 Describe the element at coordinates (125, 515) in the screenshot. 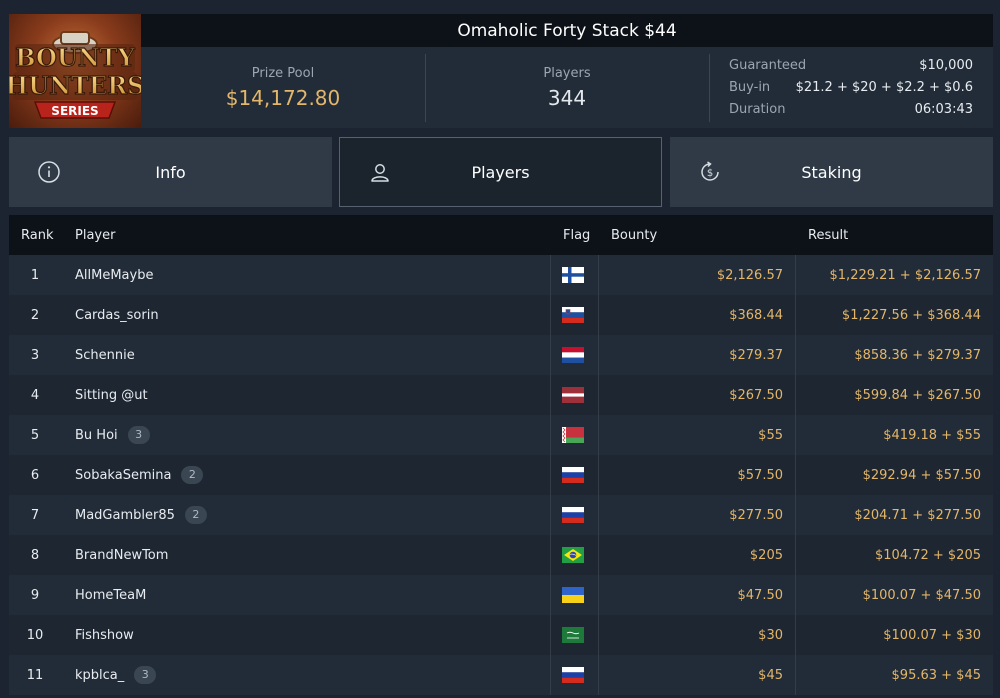

I see `player-name: MadGambler85` at that location.